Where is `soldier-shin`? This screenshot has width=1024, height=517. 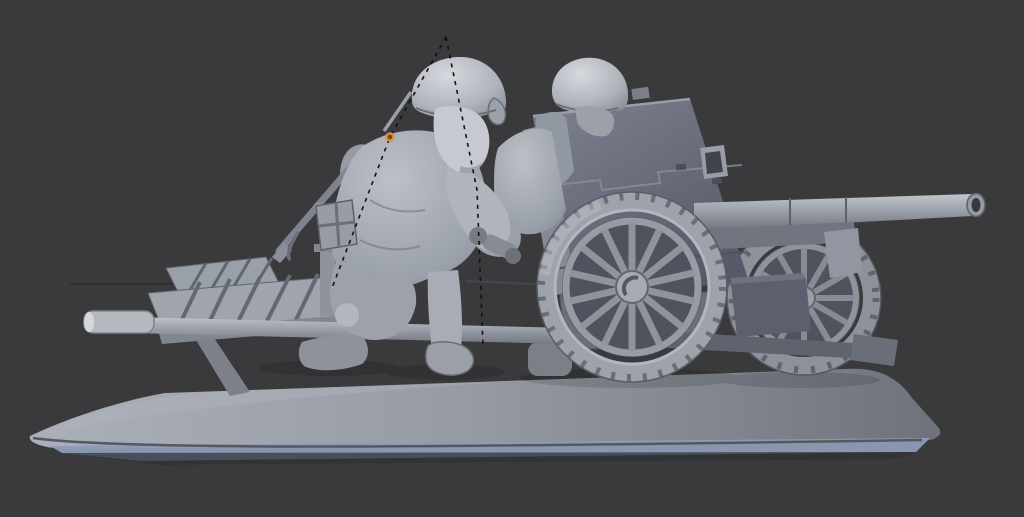
soldier-shin is located at coordinates (444, 310).